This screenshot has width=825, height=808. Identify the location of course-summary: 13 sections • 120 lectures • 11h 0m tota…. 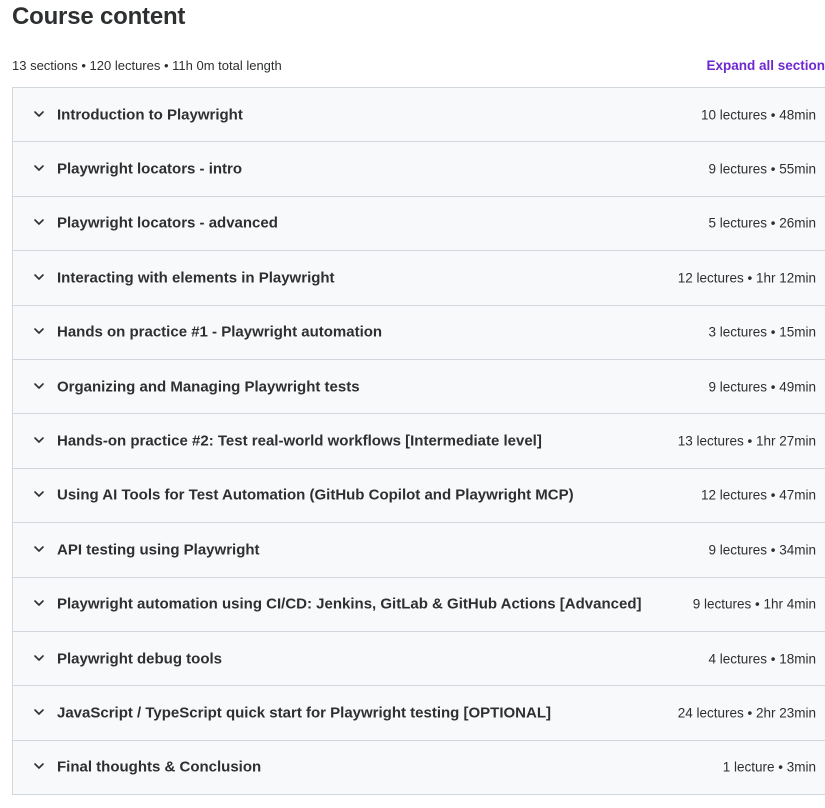
(147, 65).